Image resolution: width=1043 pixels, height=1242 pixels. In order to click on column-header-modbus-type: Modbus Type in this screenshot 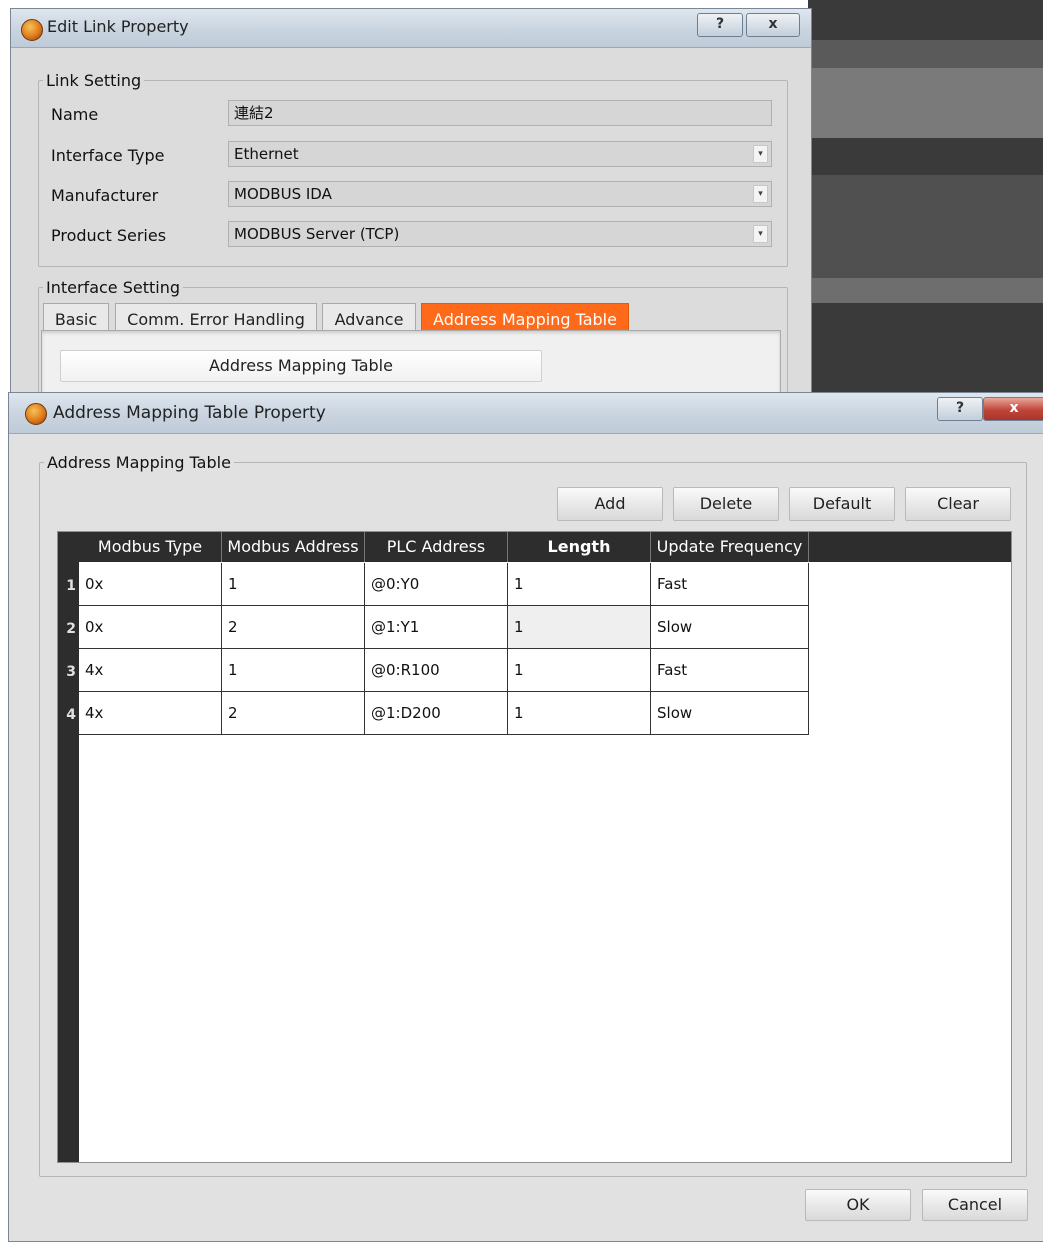, I will do `click(150, 547)`.